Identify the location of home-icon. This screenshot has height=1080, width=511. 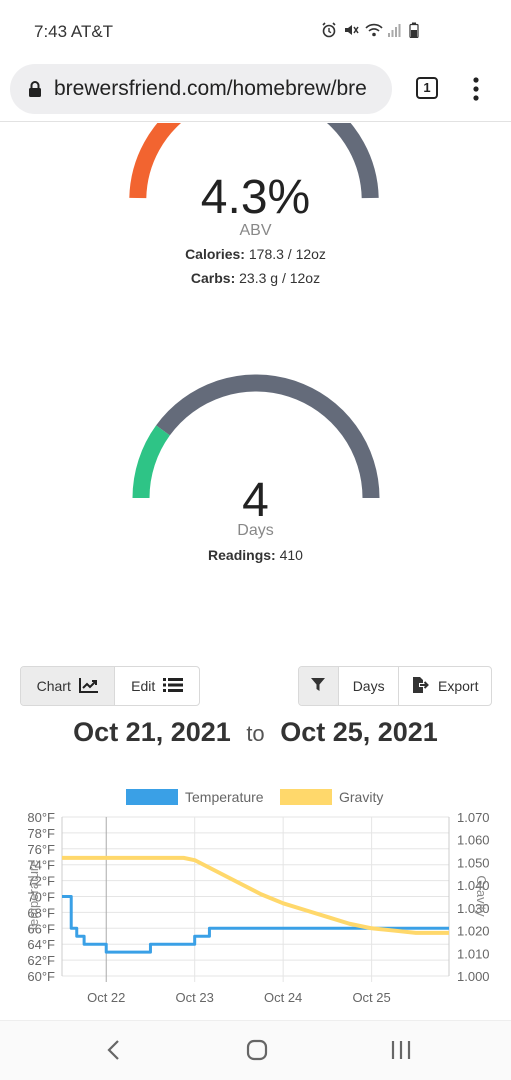
(257, 1052).